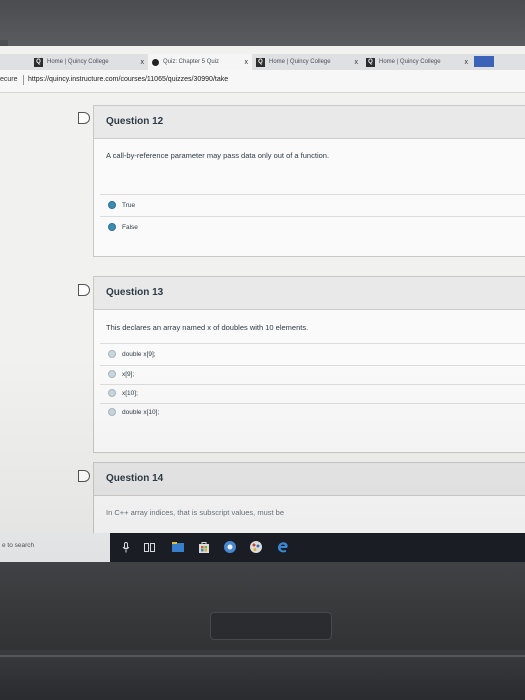 This screenshot has width=525, height=700. Describe the element at coordinates (135, 121) in the screenshot. I see `question-title: Question 12` at that location.